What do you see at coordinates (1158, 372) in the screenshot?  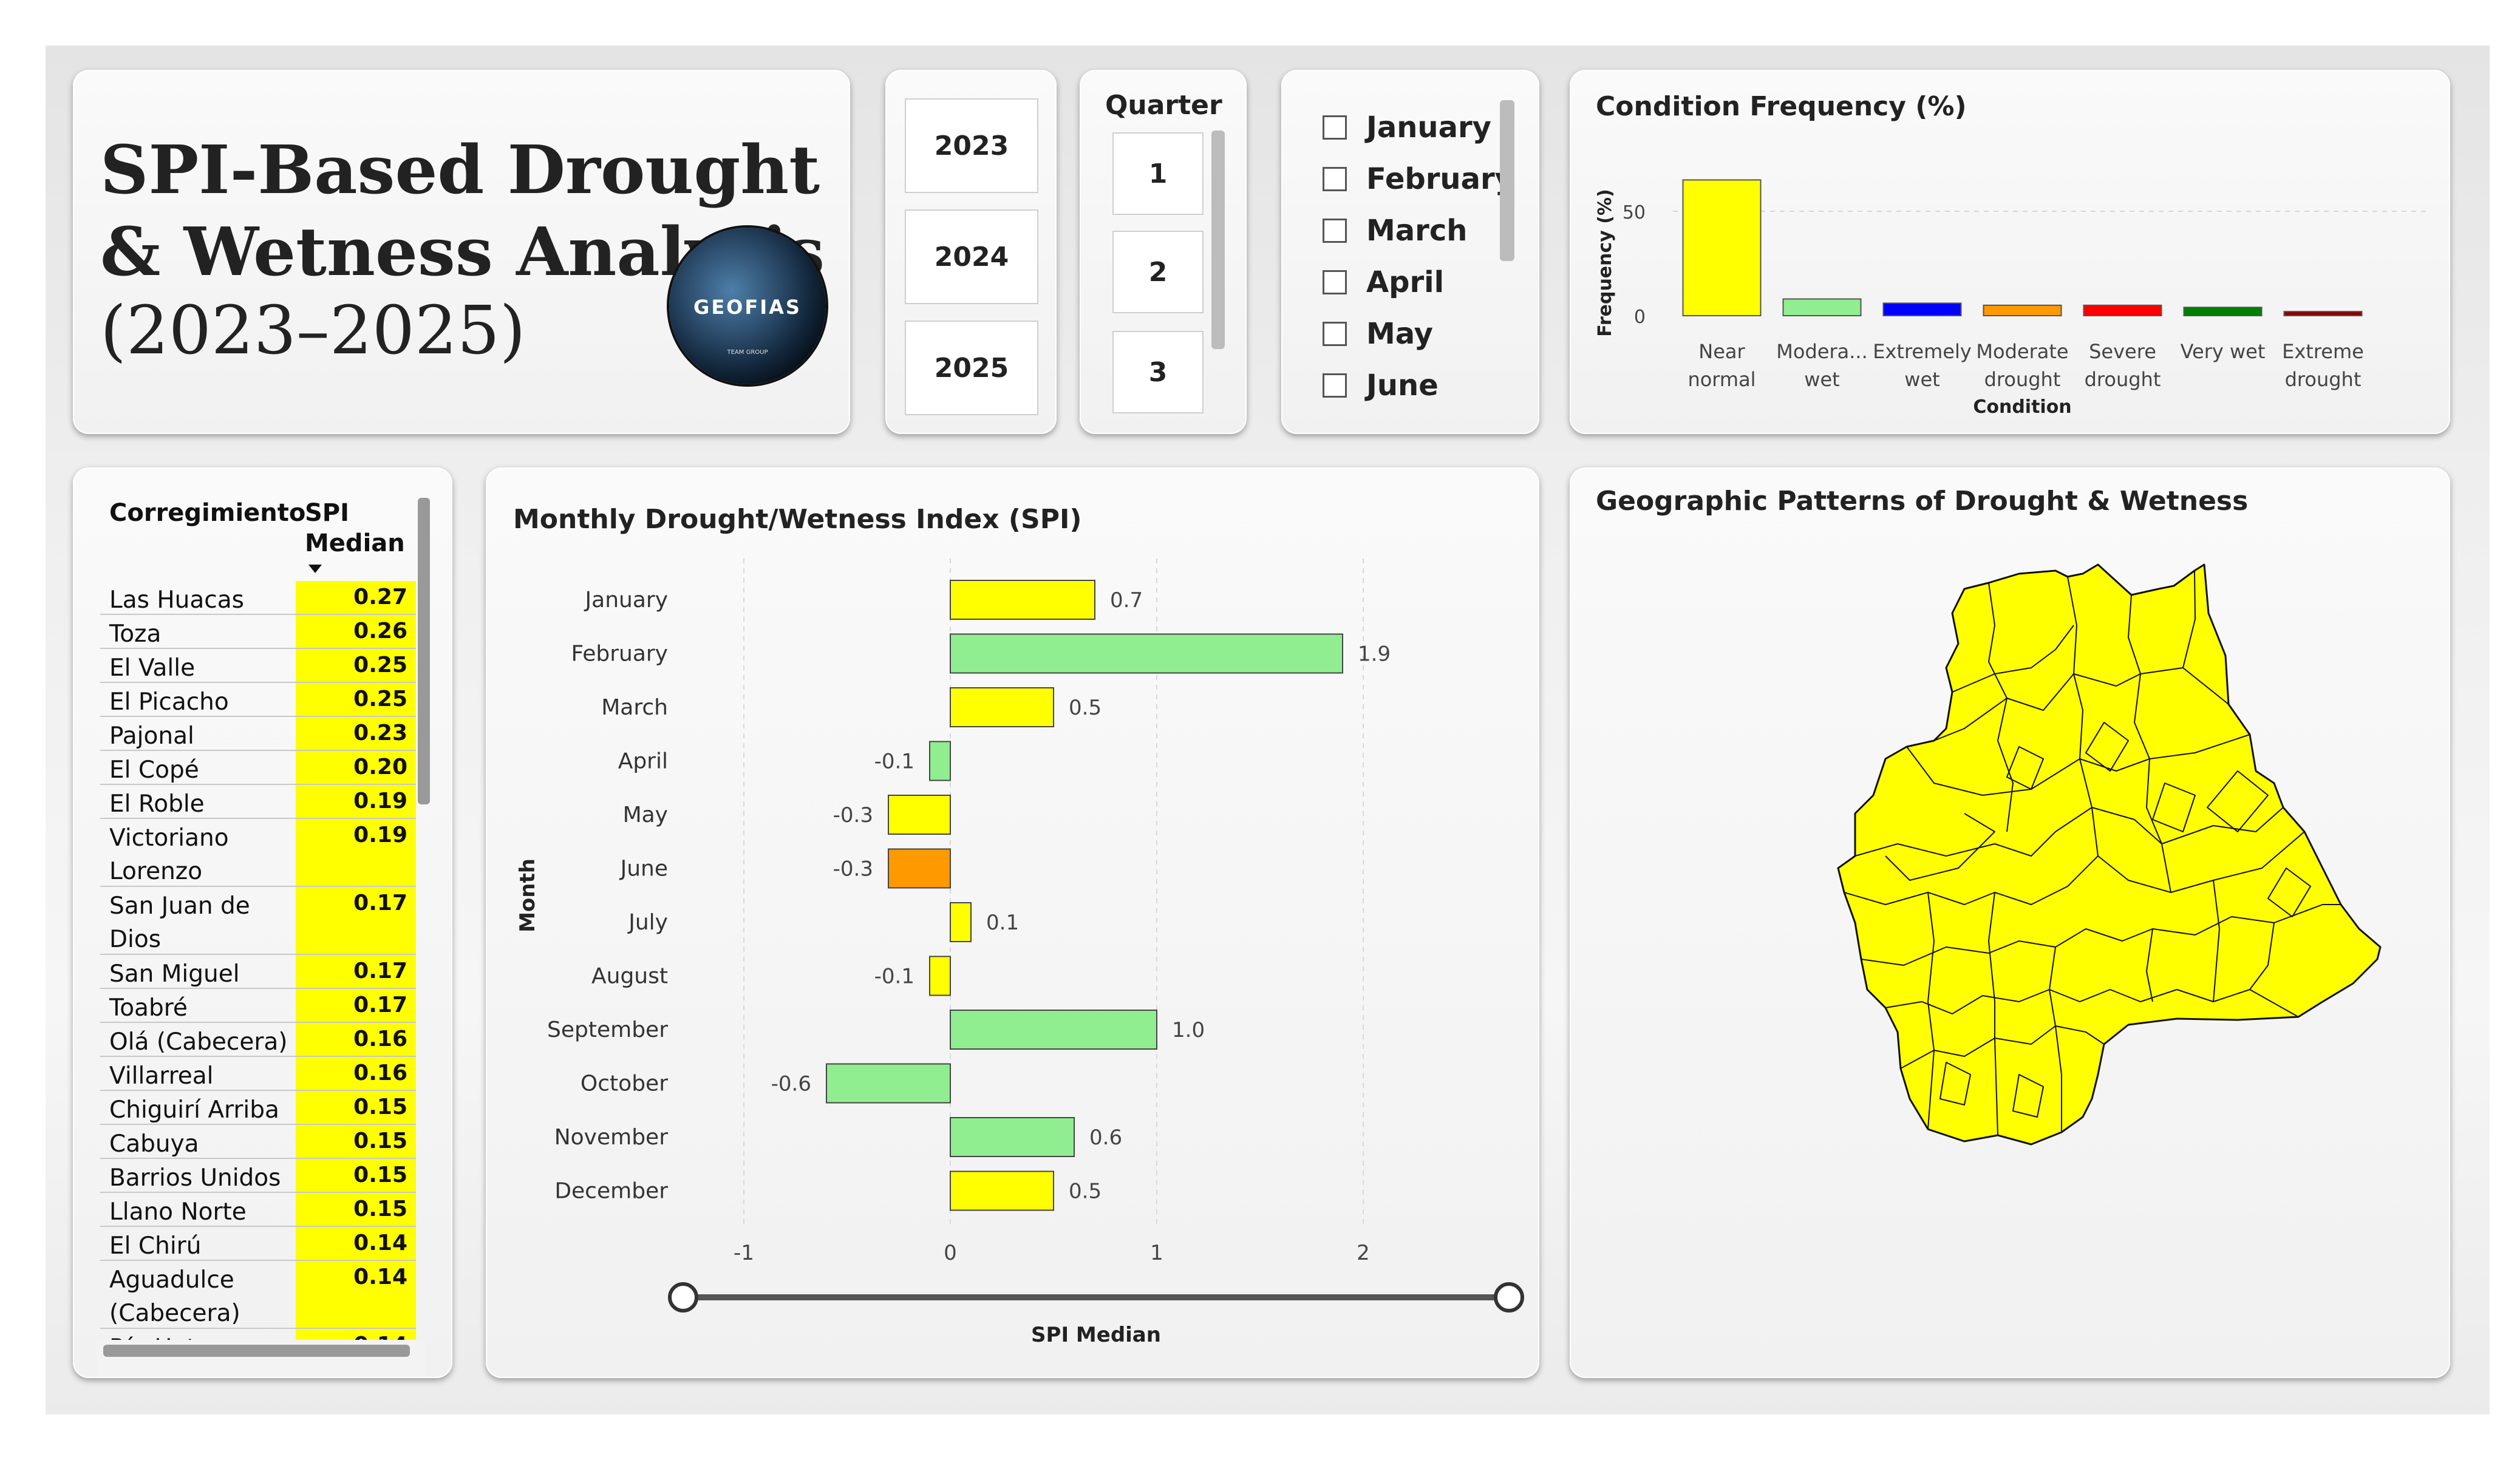 I see `quarter-3-button: 3` at bounding box center [1158, 372].